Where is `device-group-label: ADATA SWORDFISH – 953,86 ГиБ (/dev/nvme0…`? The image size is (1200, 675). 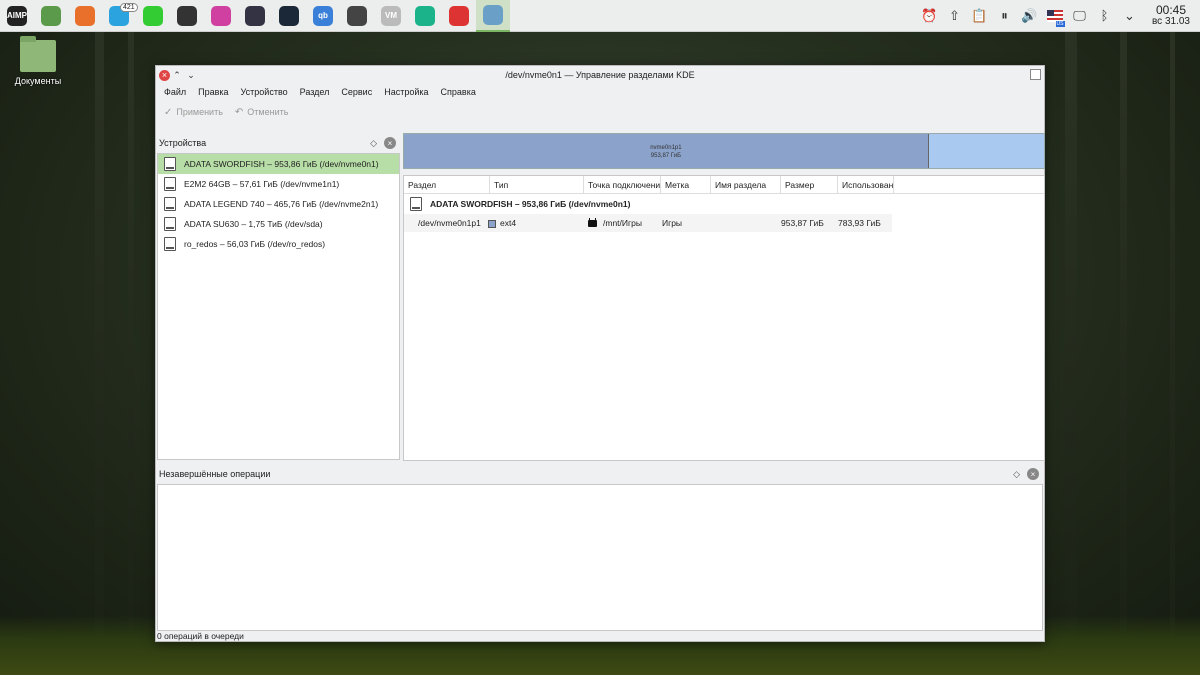
device-group-label: ADATA SWORDFISH – 953,86 ГиБ (/dev/nvme0… is located at coordinates (530, 204).